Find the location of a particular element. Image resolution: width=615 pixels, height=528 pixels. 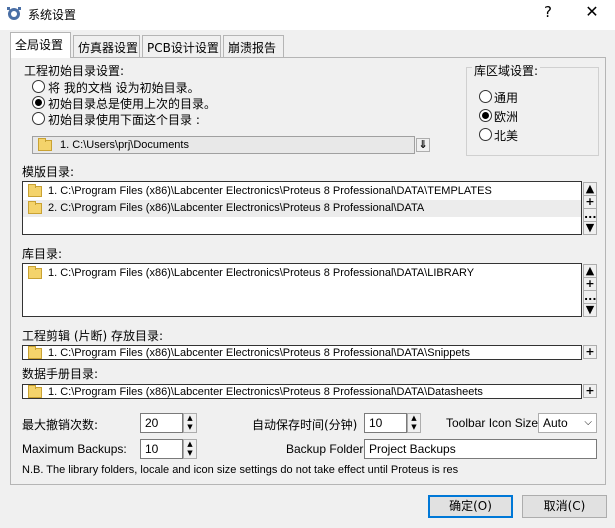

project-dir-heading: 工程初始目录设置: is located at coordinates (74, 71).